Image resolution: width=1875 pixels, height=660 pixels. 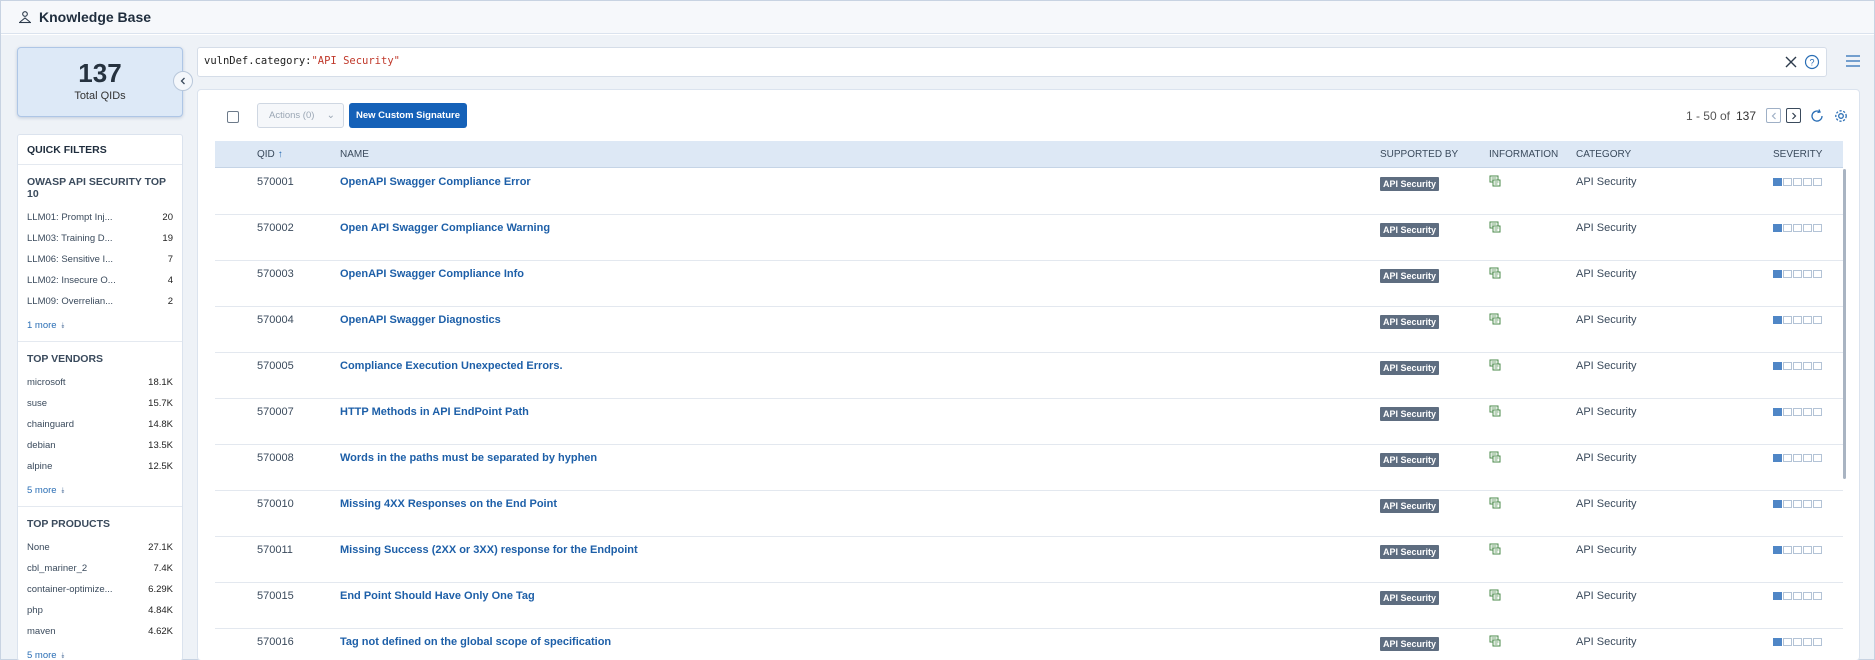 I want to click on filter-item-count: 14.8K, so click(x=160, y=424).